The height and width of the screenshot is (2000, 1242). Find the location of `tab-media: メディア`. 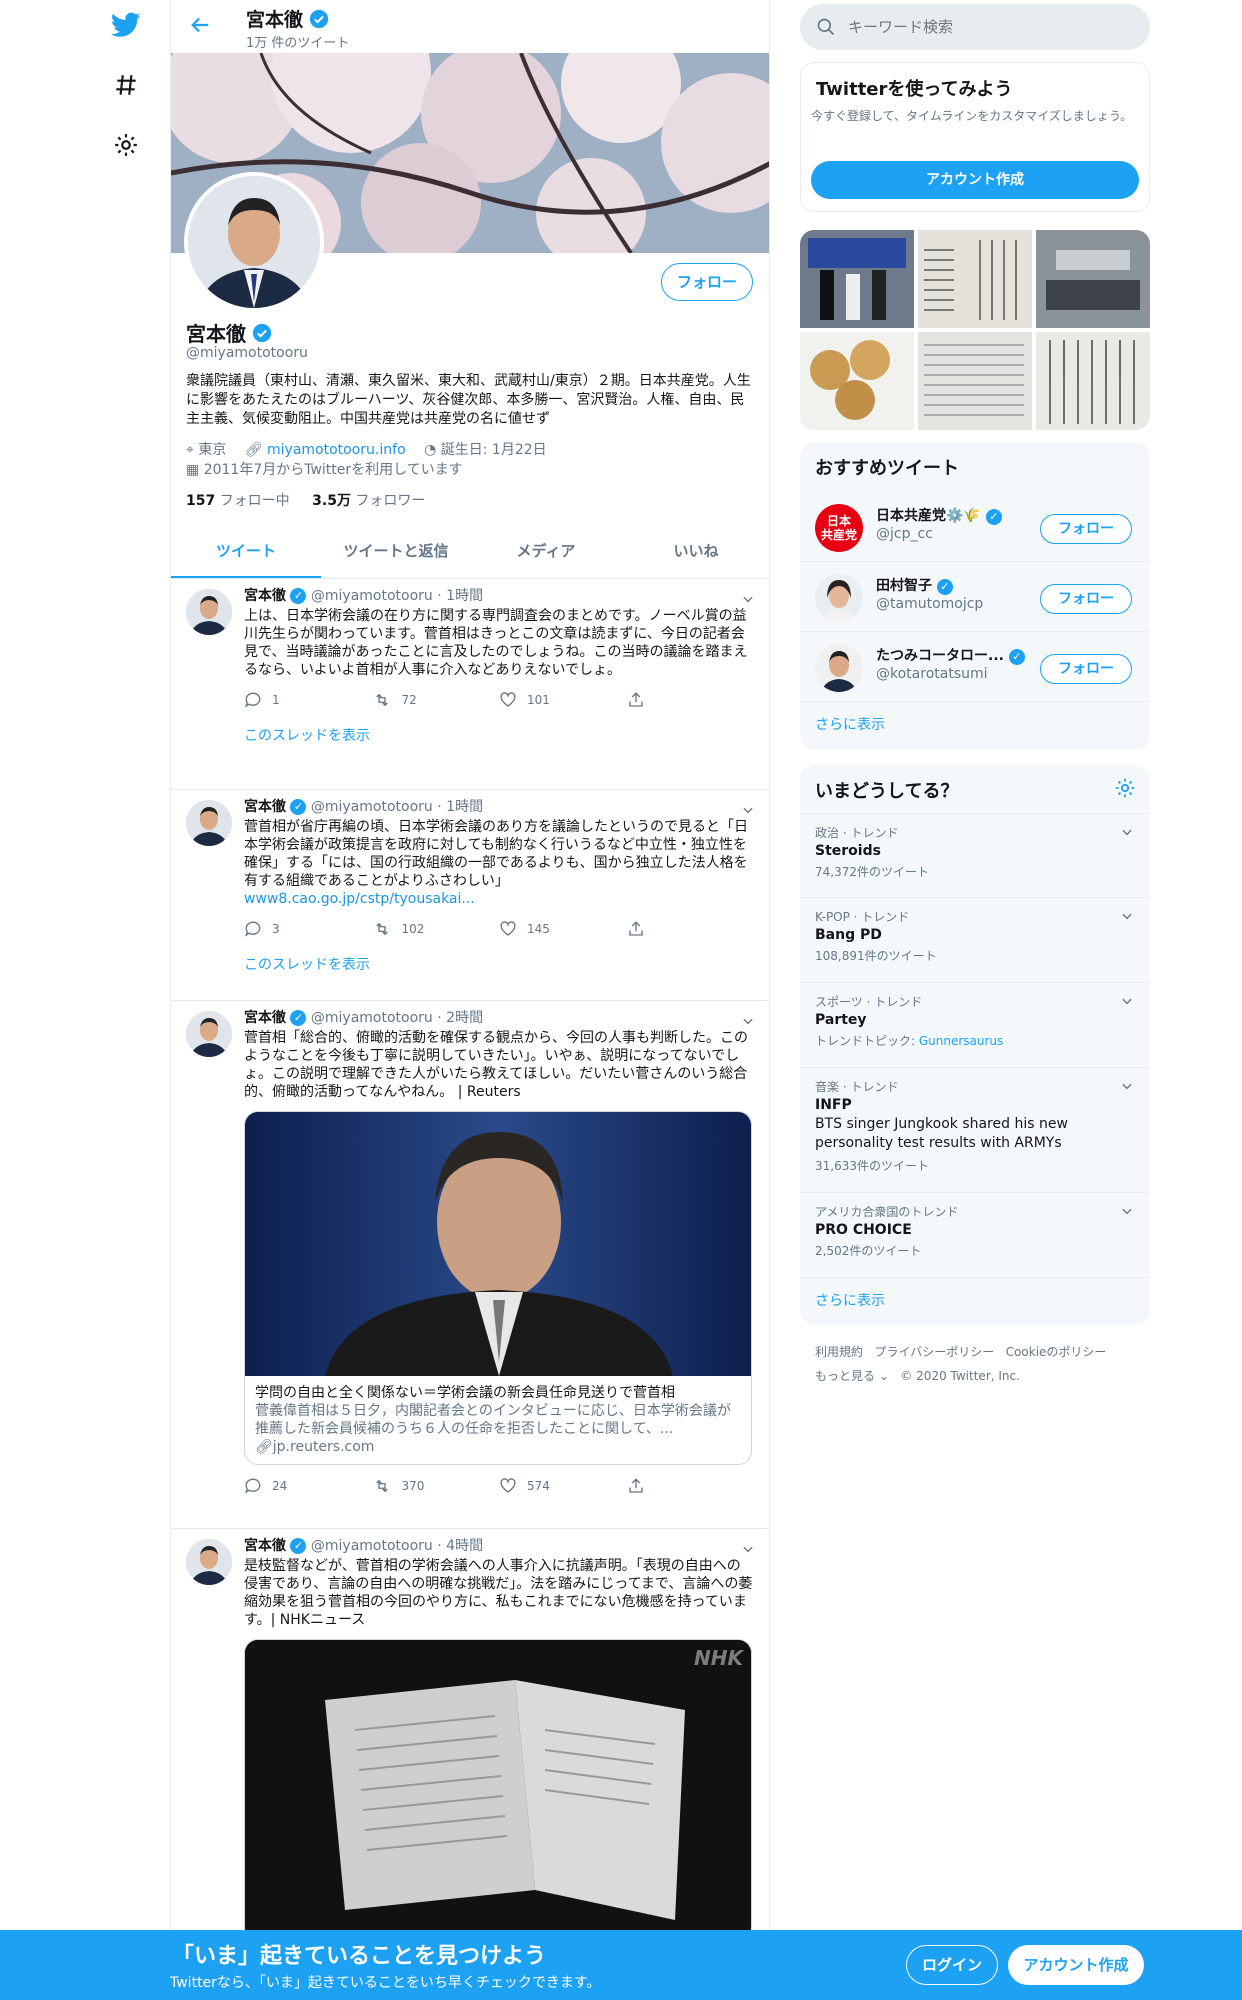

tab-media: メディア is located at coordinates (546, 551).